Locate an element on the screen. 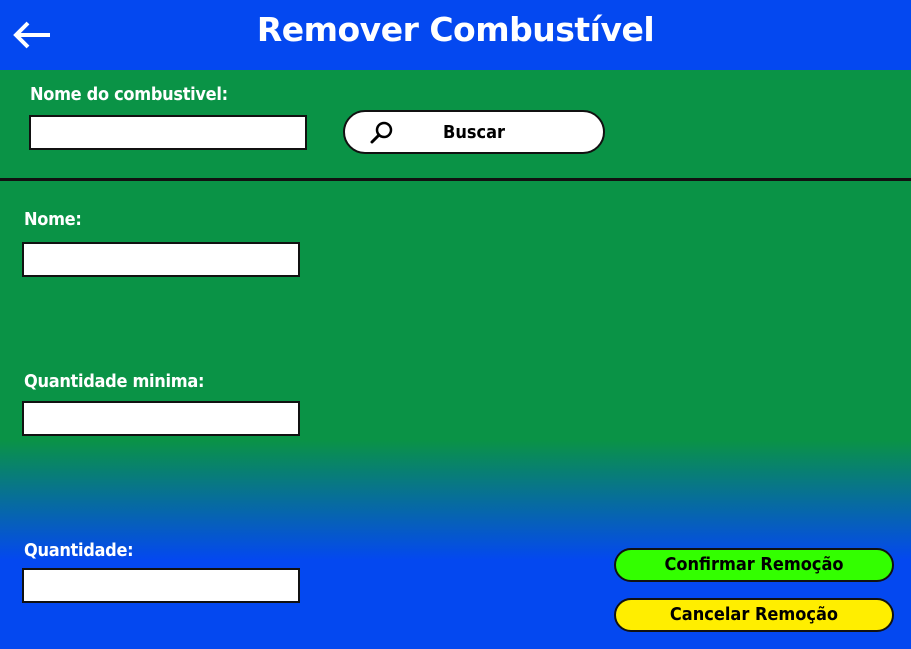 The image size is (911, 649). search-input is located at coordinates (168, 132).